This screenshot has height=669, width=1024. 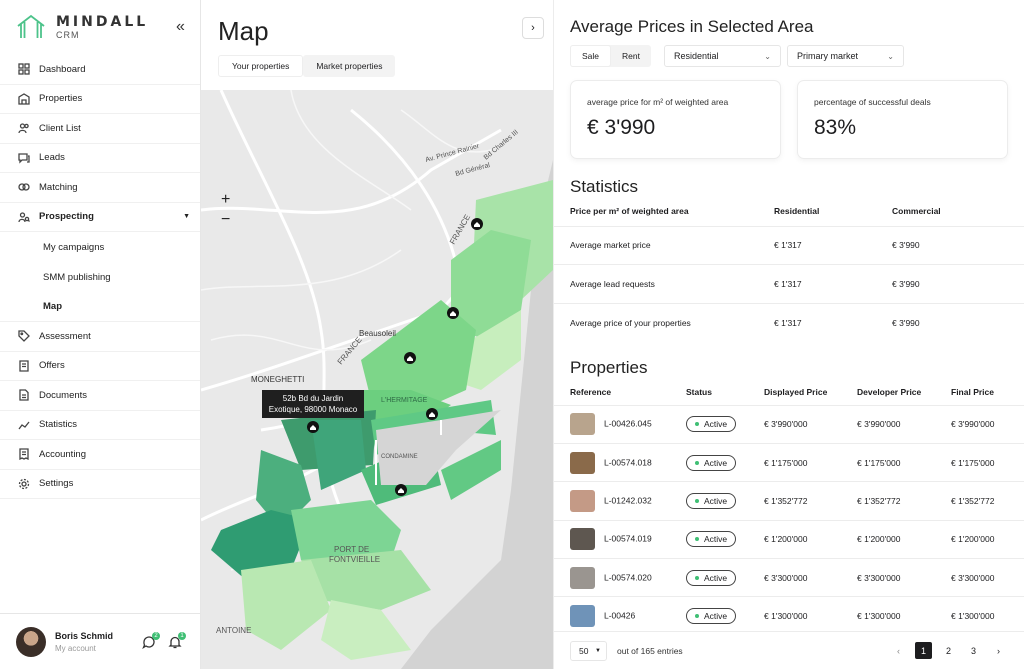 What do you see at coordinates (828, 56) in the screenshot?
I see `market-value: Primary market` at bounding box center [828, 56].